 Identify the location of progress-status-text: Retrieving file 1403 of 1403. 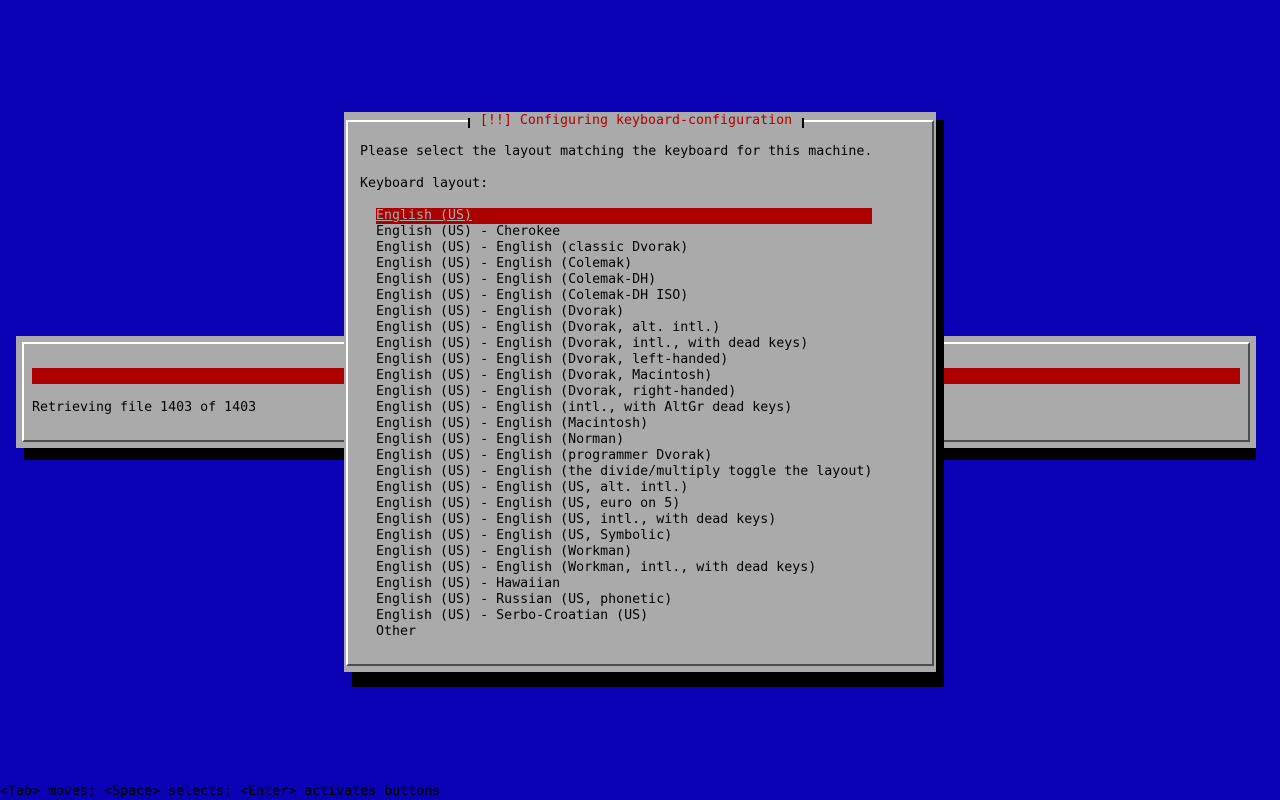
(144, 407).